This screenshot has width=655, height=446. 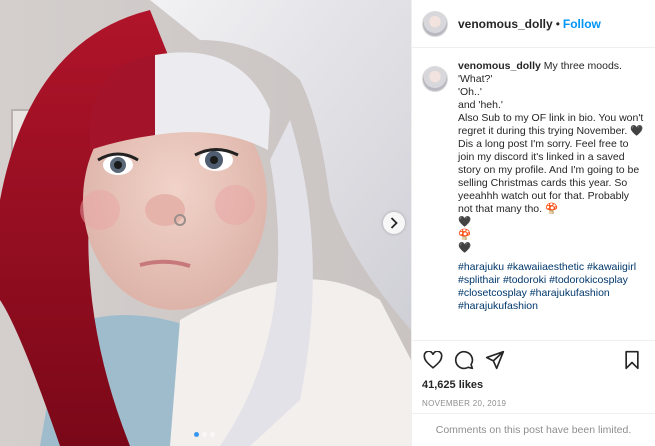 What do you see at coordinates (582, 66) in the screenshot?
I see `caption-line: My three moods.` at bounding box center [582, 66].